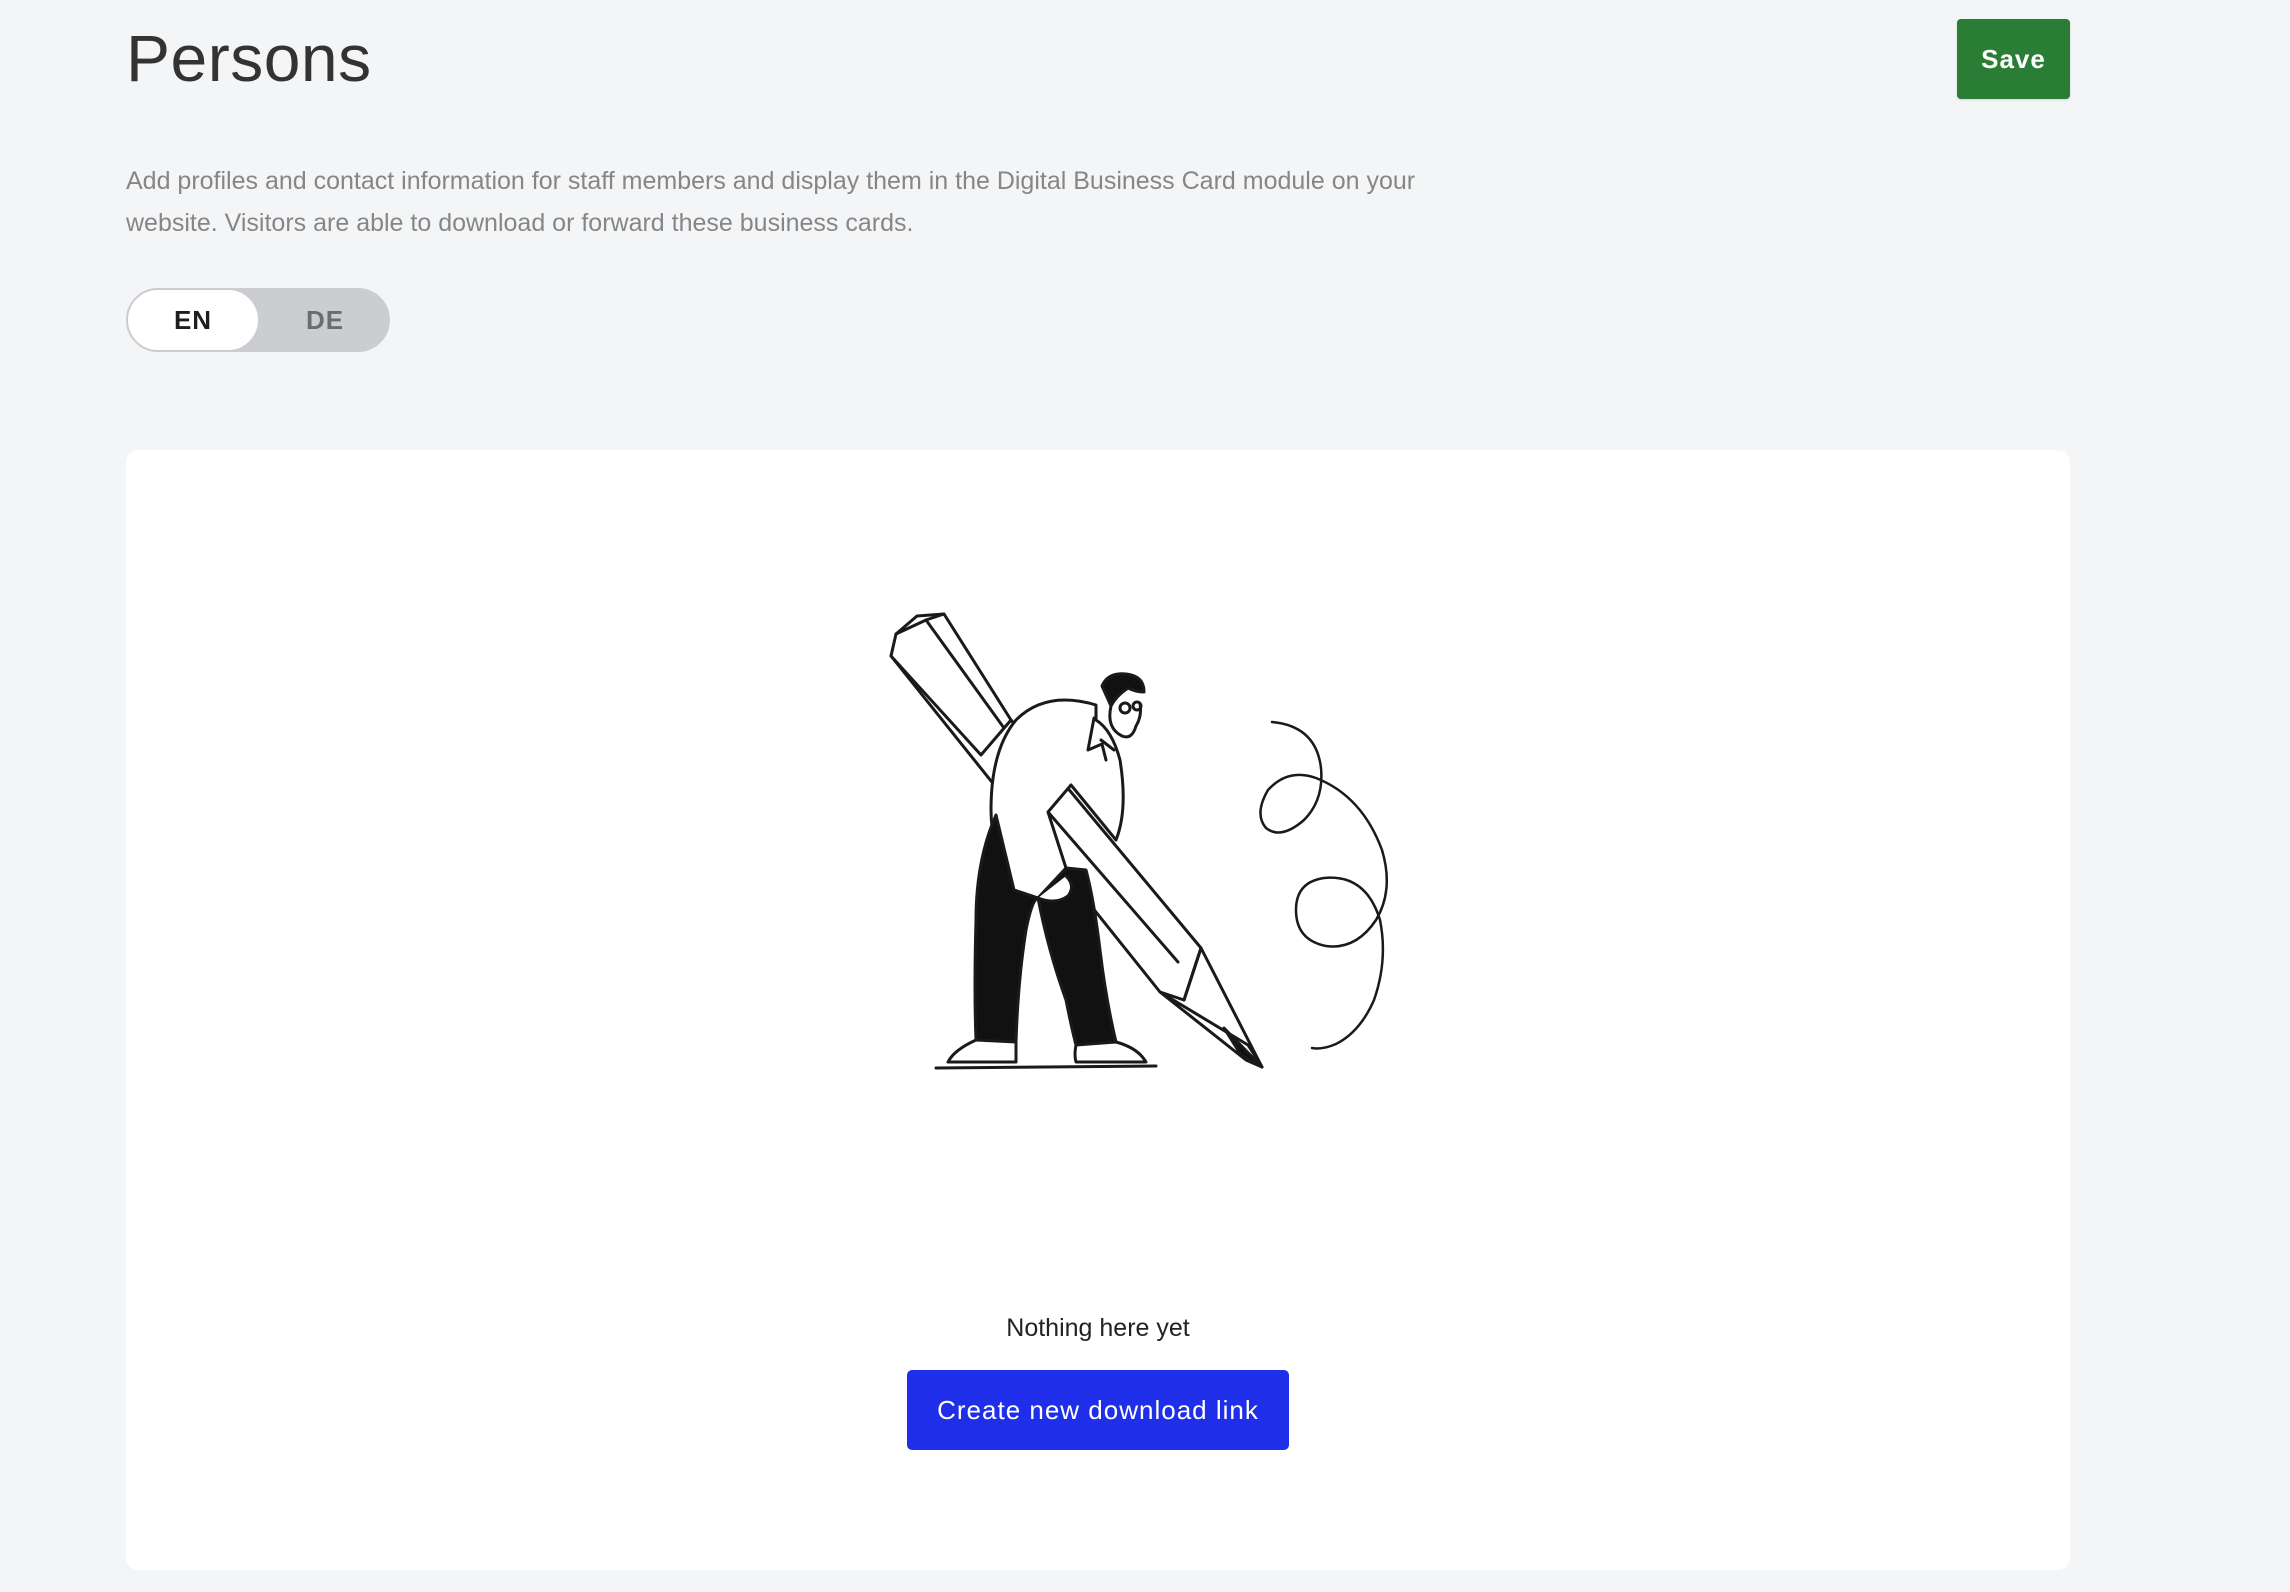 This screenshot has width=2290, height=1592. What do you see at coordinates (2013, 59) in the screenshot?
I see `save-button: Save` at bounding box center [2013, 59].